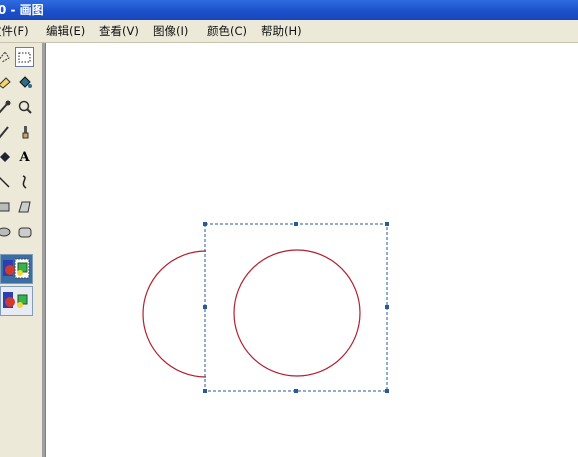 This screenshot has height=457, width=578. Describe the element at coordinates (24, 107) in the screenshot. I see `magnifier-icon` at that location.